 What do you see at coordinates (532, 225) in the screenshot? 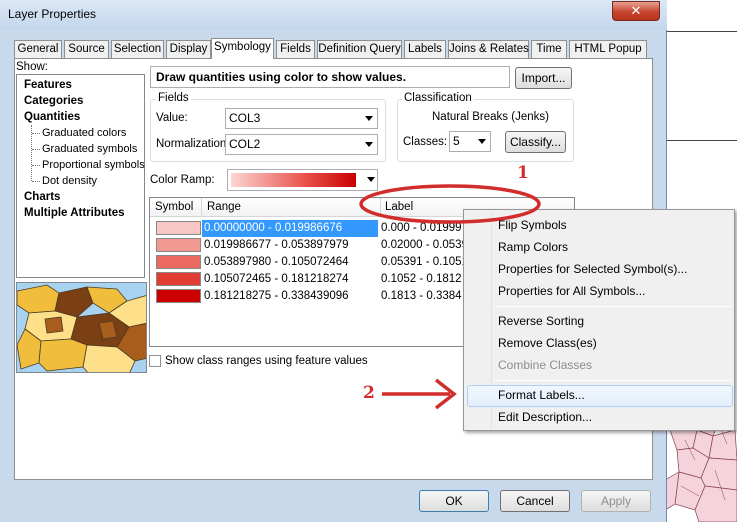
I see `menu-item-flip-symbols: Flip Symbols` at bounding box center [532, 225].